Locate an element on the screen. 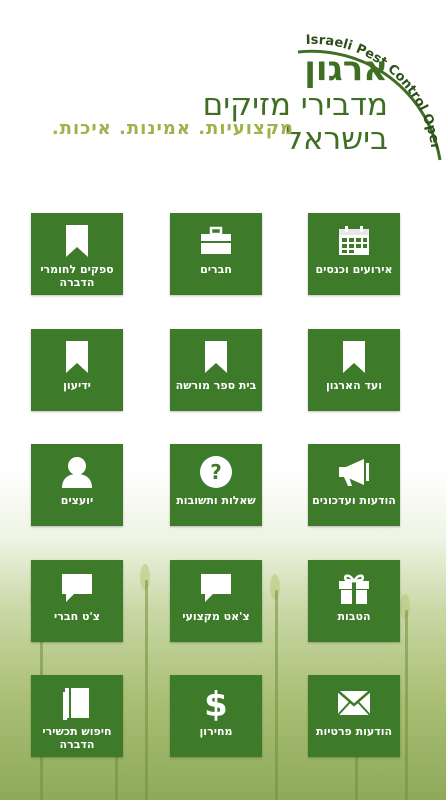 The image size is (446, 800). tile-member-chat: צ'ט חברי is located at coordinates (77, 601).